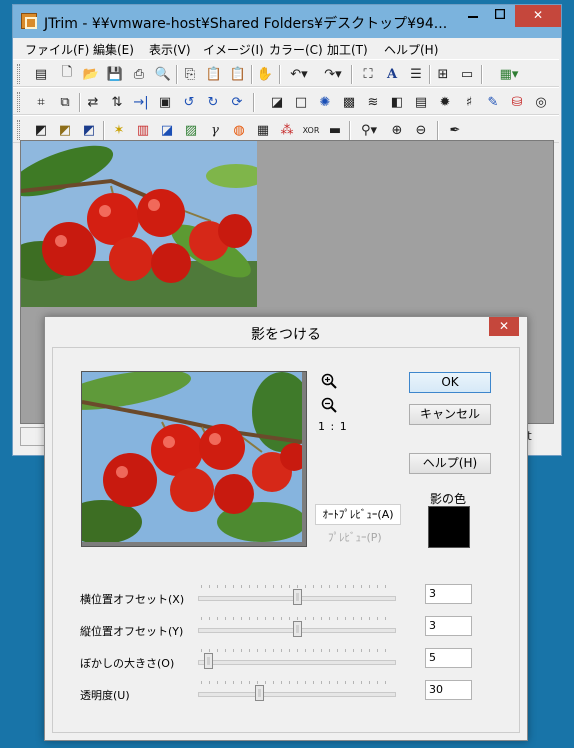 This screenshot has width=574, height=748. Describe the element at coordinates (299, 74) in the screenshot. I see `undo-icon: ↶▾` at that location.